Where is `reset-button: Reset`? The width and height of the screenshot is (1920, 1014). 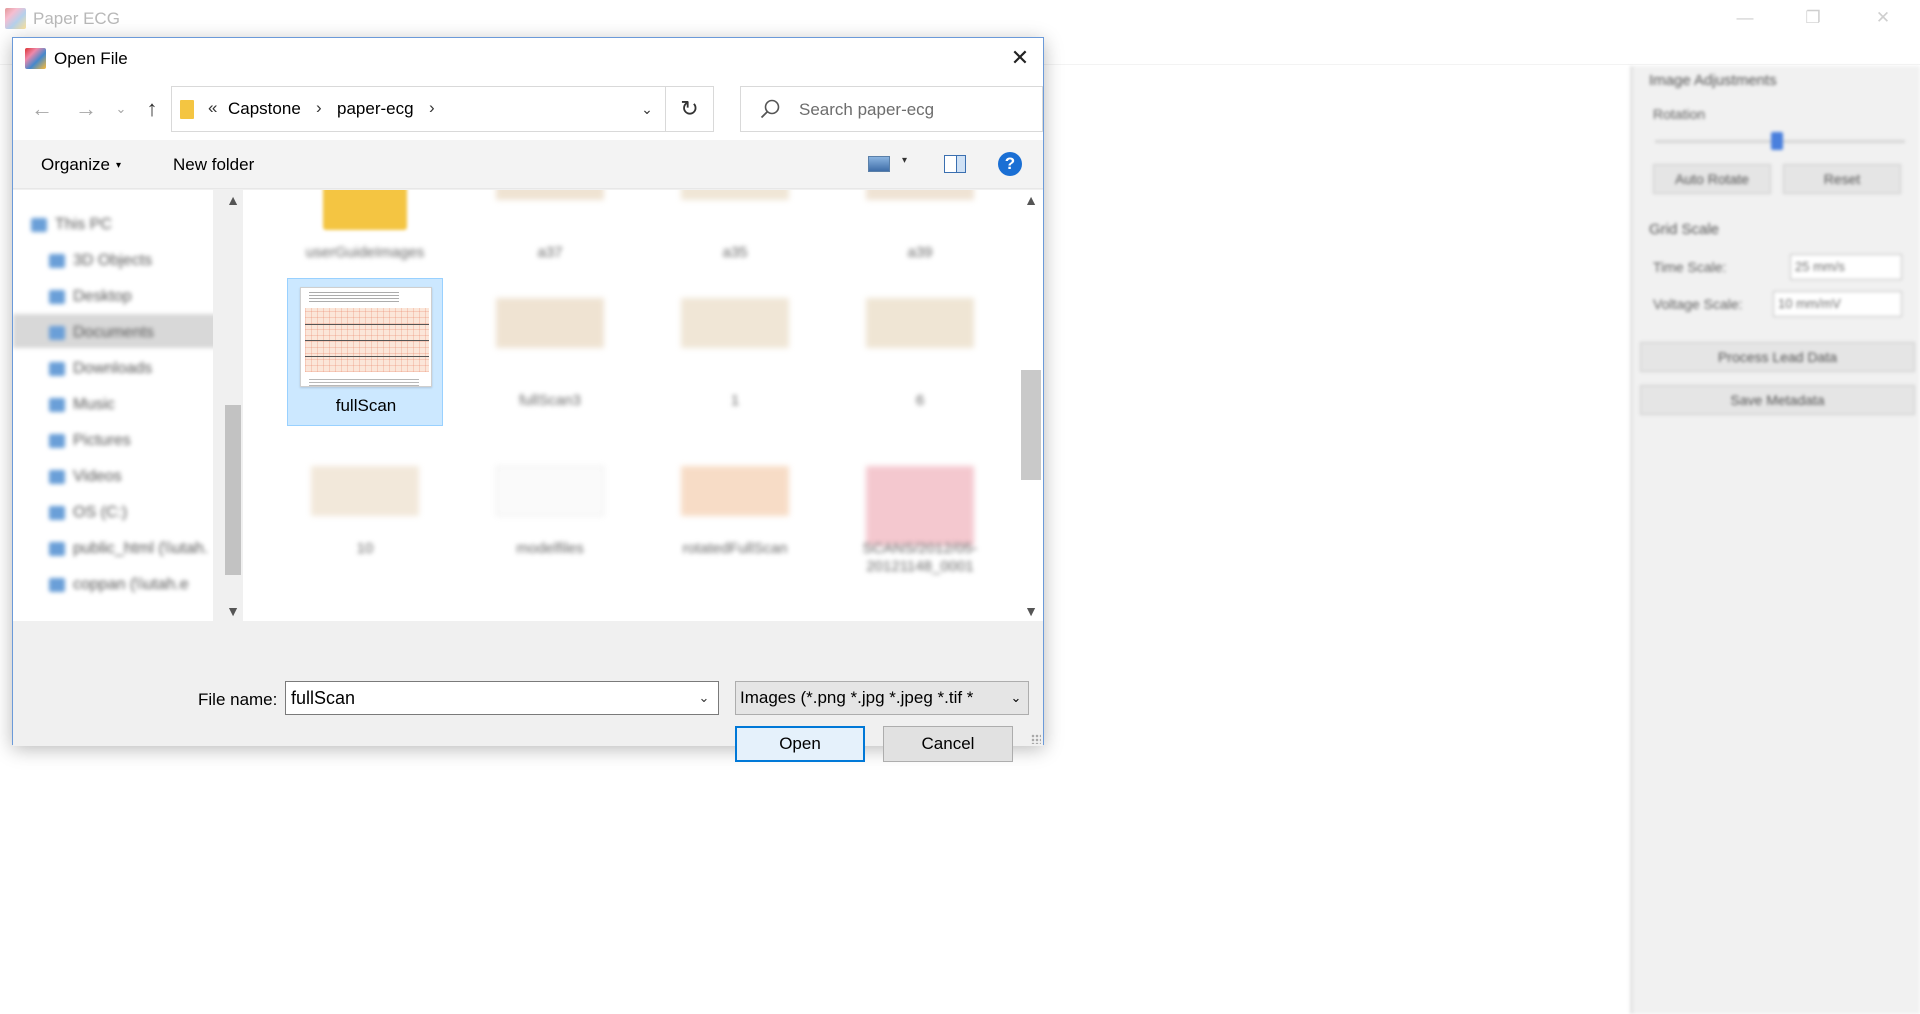
reset-button: Reset is located at coordinates (1842, 179).